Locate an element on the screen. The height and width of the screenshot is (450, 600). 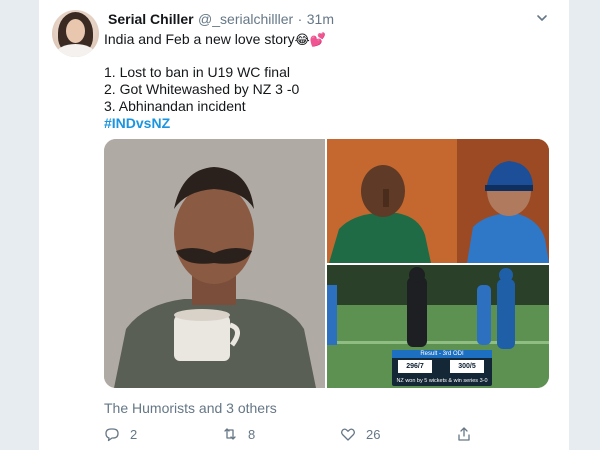
players-illustration is located at coordinates (438, 201).